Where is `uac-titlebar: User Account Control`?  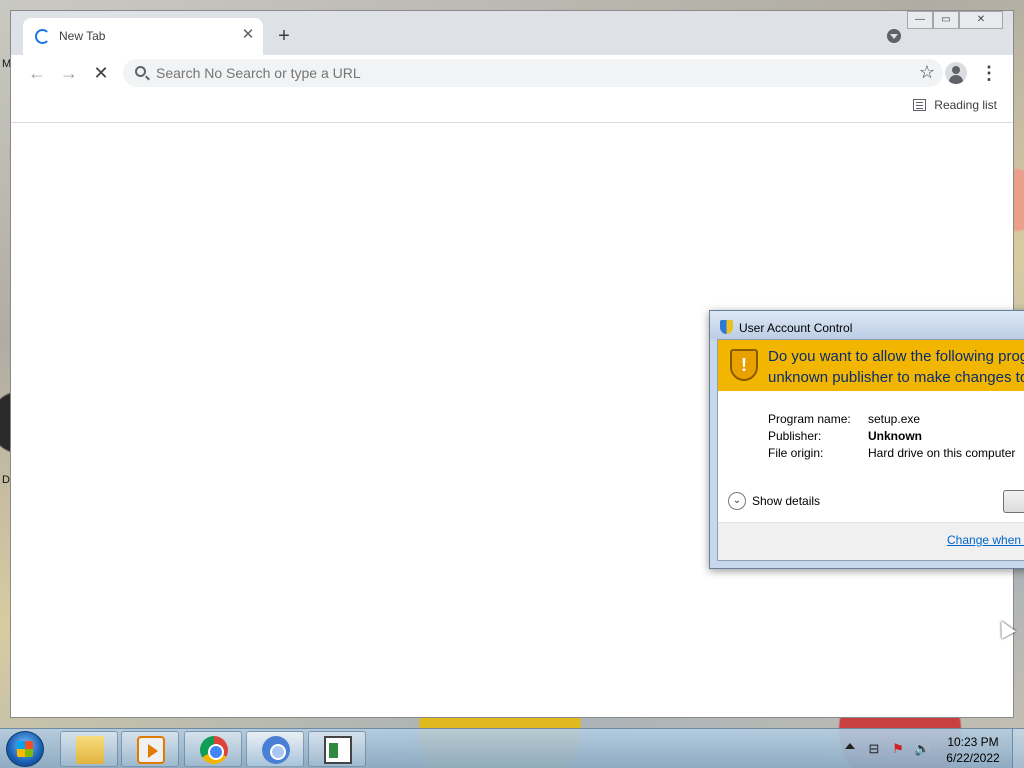
uac-titlebar: User Account Control is located at coordinates (867, 325).